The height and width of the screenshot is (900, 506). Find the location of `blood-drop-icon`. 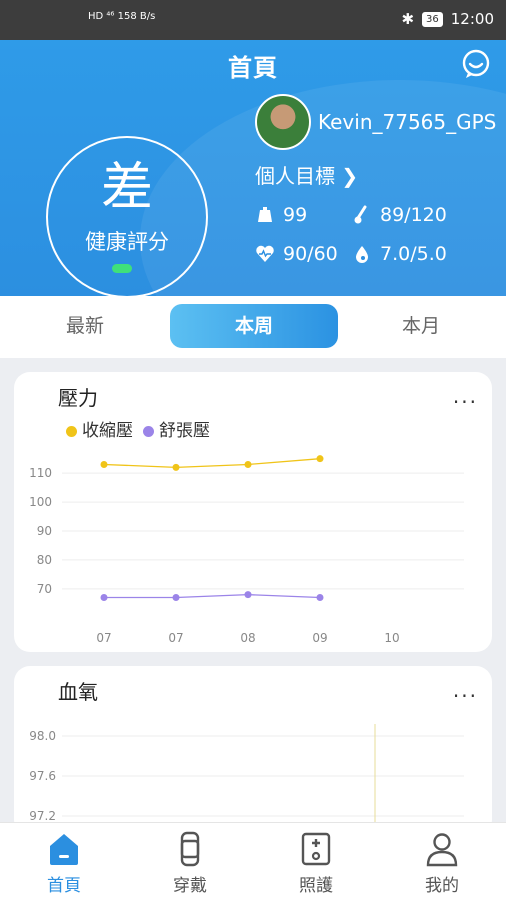

blood-drop-icon is located at coordinates (362, 254).